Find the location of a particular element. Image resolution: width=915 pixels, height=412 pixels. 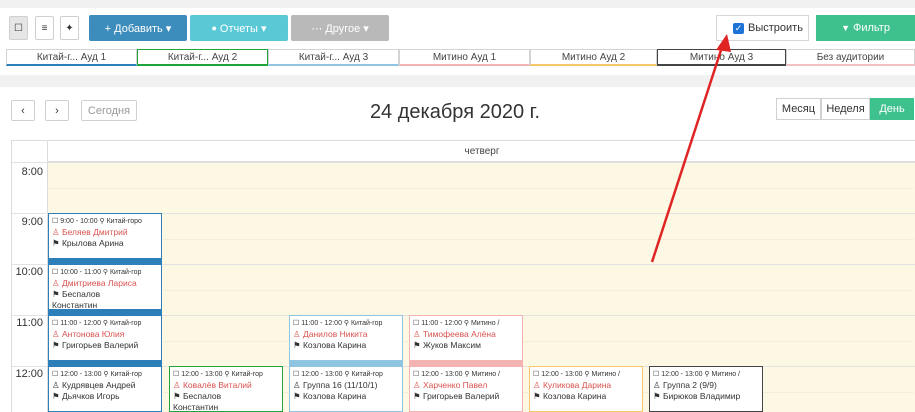

reports-button-label: Отчеты ▾ is located at coordinates (243, 28).